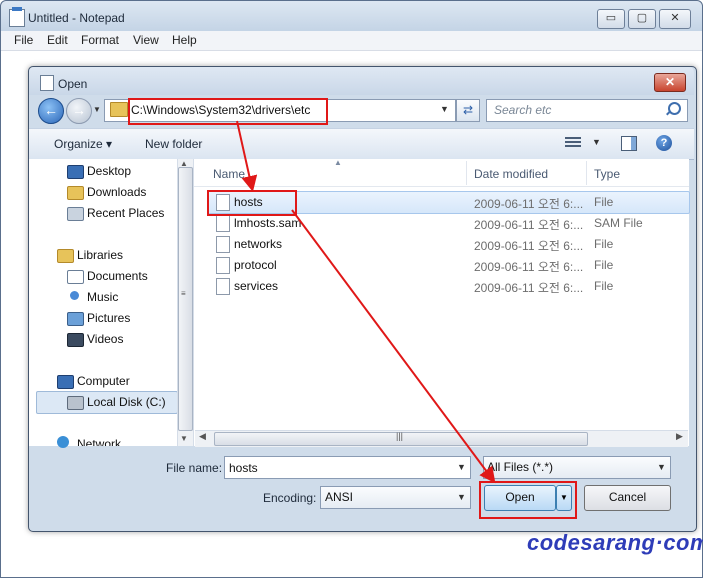 This screenshot has height=578, width=703. What do you see at coordinates (615, 542) in the screenshot?
I see `watermark-text: codesarang·com` at bounding box center [615, 542].